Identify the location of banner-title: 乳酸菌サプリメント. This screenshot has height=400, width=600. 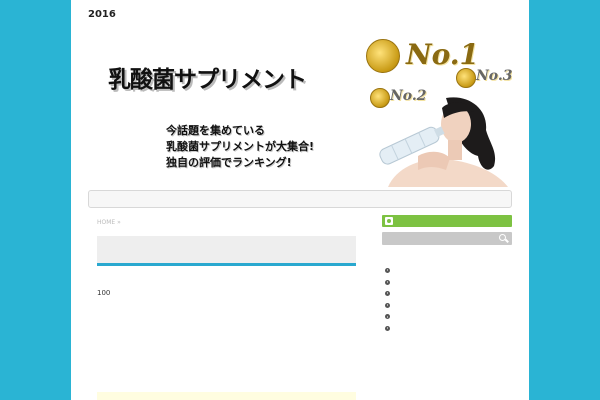
(207, 80).